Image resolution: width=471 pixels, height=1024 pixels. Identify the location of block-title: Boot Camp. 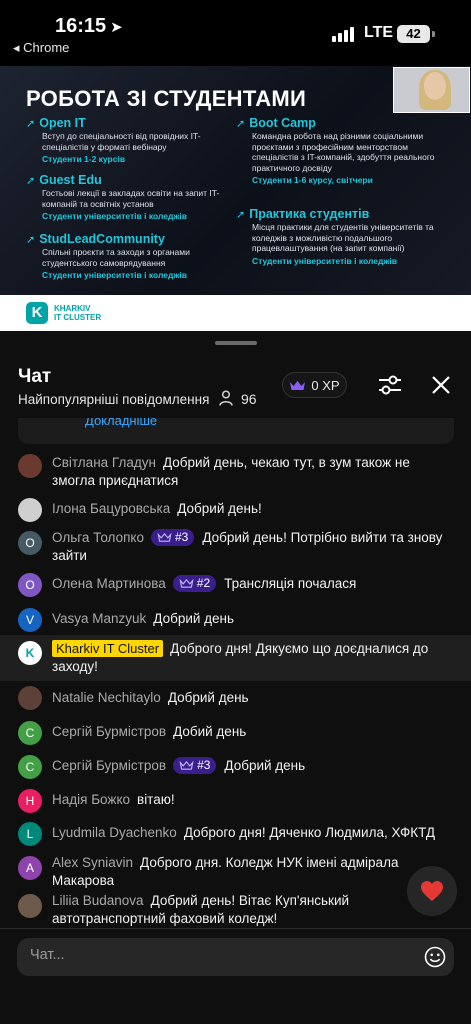
(282, 123).